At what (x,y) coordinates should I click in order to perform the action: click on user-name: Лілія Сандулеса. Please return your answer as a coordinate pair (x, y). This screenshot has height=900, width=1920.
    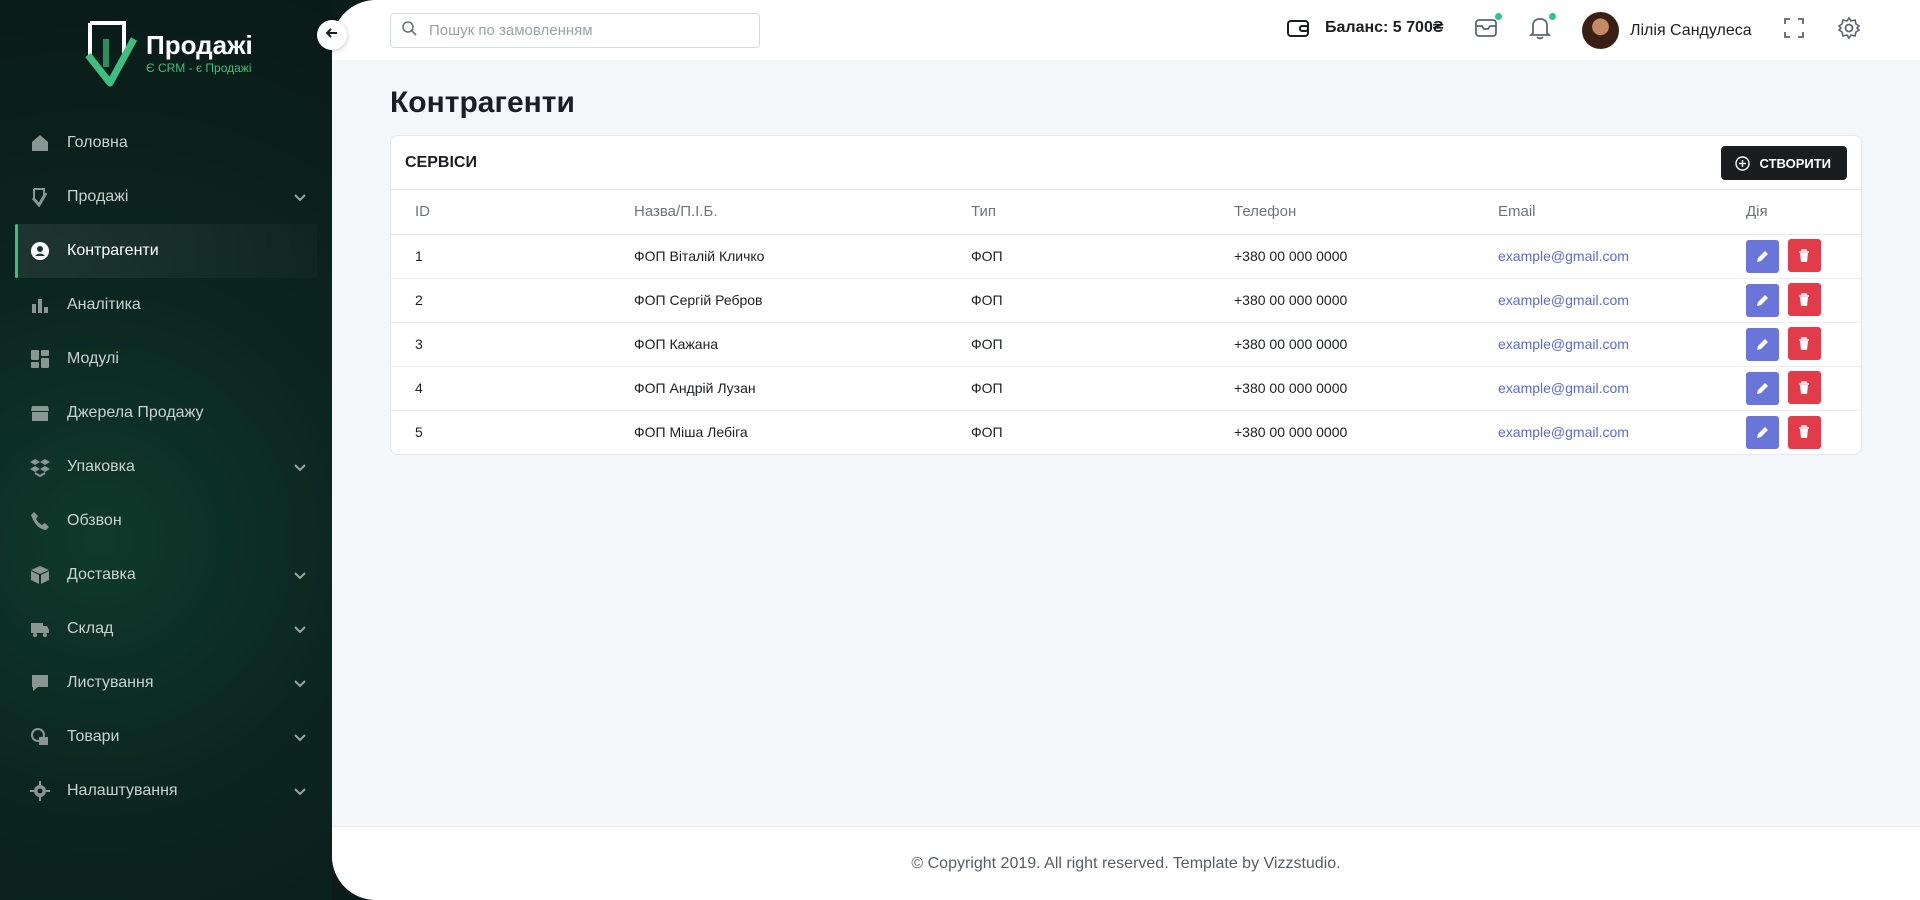
    Looking at the image, I should click on (1691, 30).